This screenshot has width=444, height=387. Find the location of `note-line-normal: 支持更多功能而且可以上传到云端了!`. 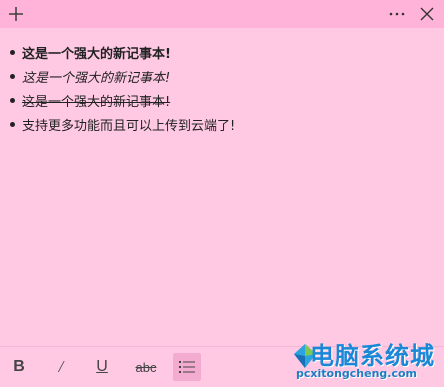

note-line-normal: 支持更多功能而且可以上传到云端了! is located at coordinates (220, 124).